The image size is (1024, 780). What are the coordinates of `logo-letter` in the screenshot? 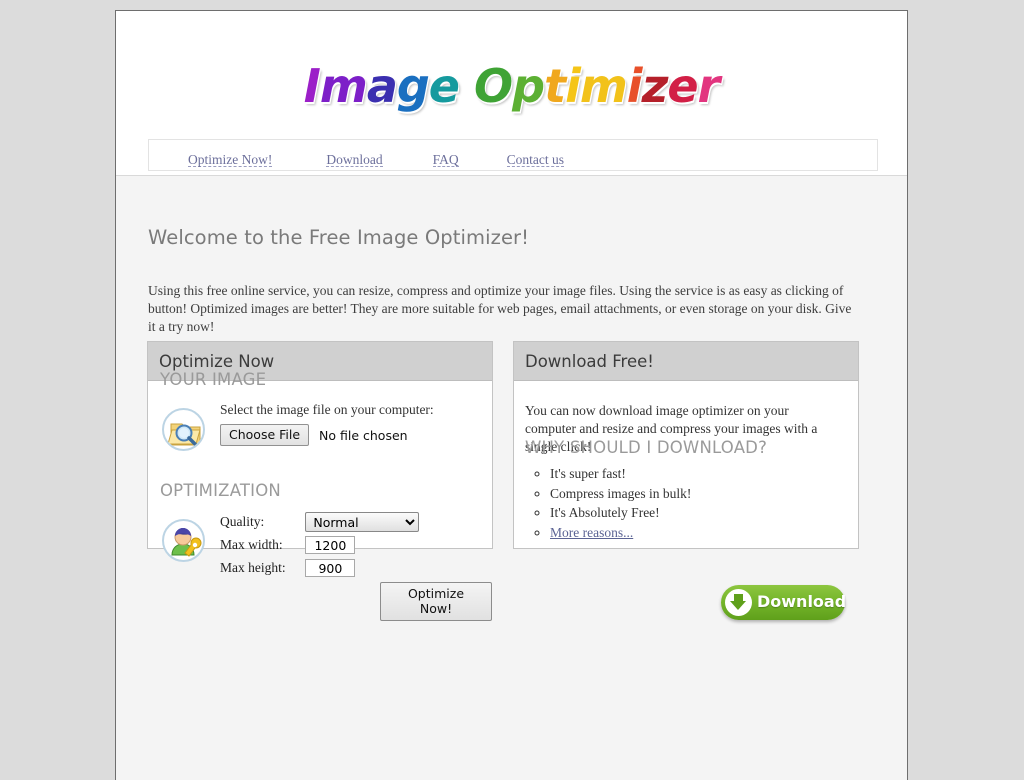 It's located at (466, 86).